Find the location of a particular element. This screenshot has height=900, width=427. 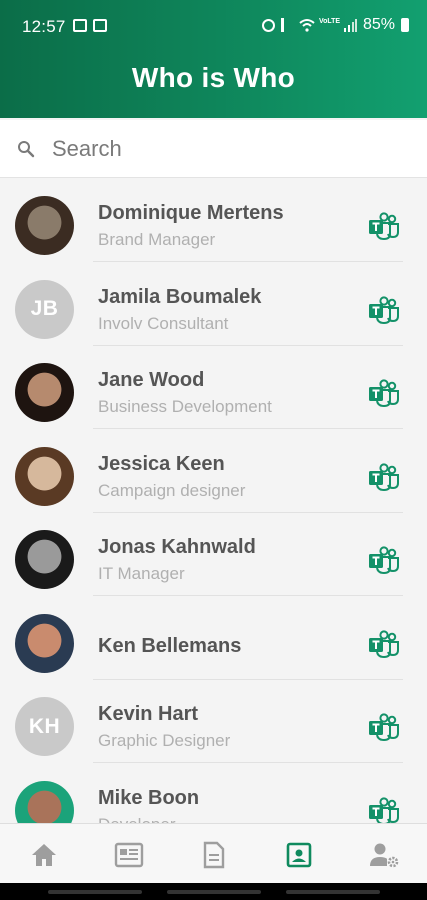

contact-role: Involv Consultant is located at coordinates (163, 323).